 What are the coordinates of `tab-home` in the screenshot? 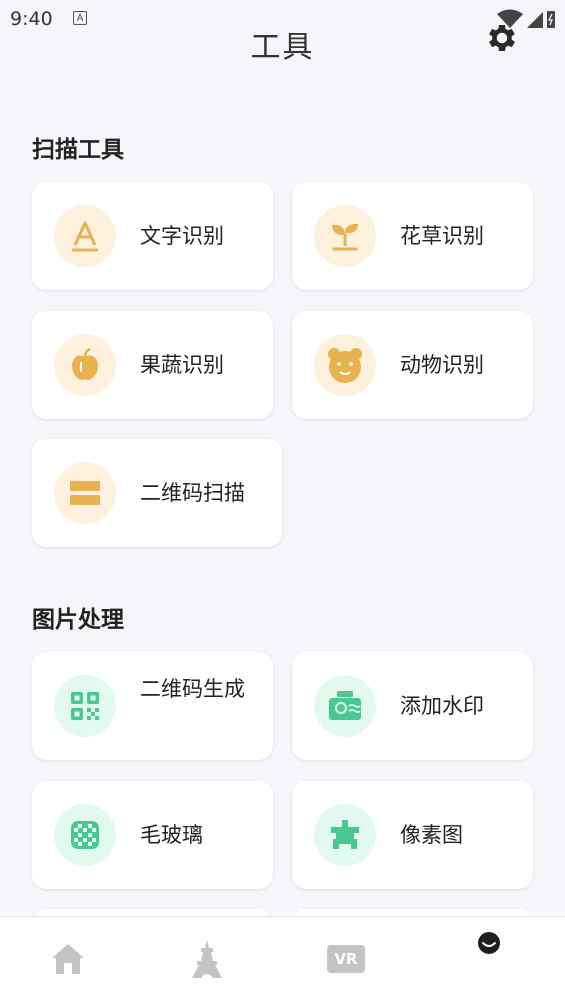 It's located at (68, 959).